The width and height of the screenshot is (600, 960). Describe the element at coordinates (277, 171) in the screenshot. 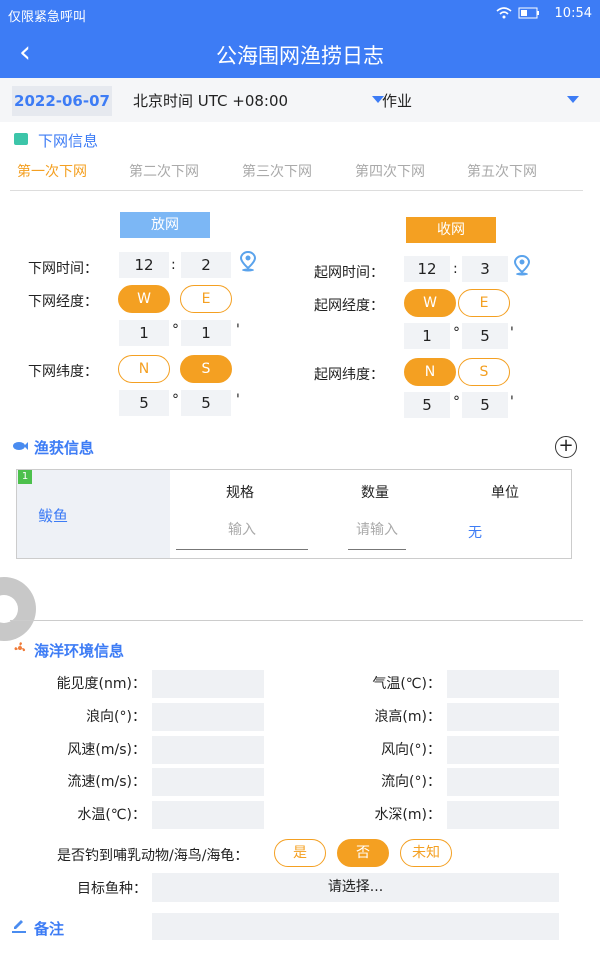

I see `tab-third-set: 第三次下网` at that location.